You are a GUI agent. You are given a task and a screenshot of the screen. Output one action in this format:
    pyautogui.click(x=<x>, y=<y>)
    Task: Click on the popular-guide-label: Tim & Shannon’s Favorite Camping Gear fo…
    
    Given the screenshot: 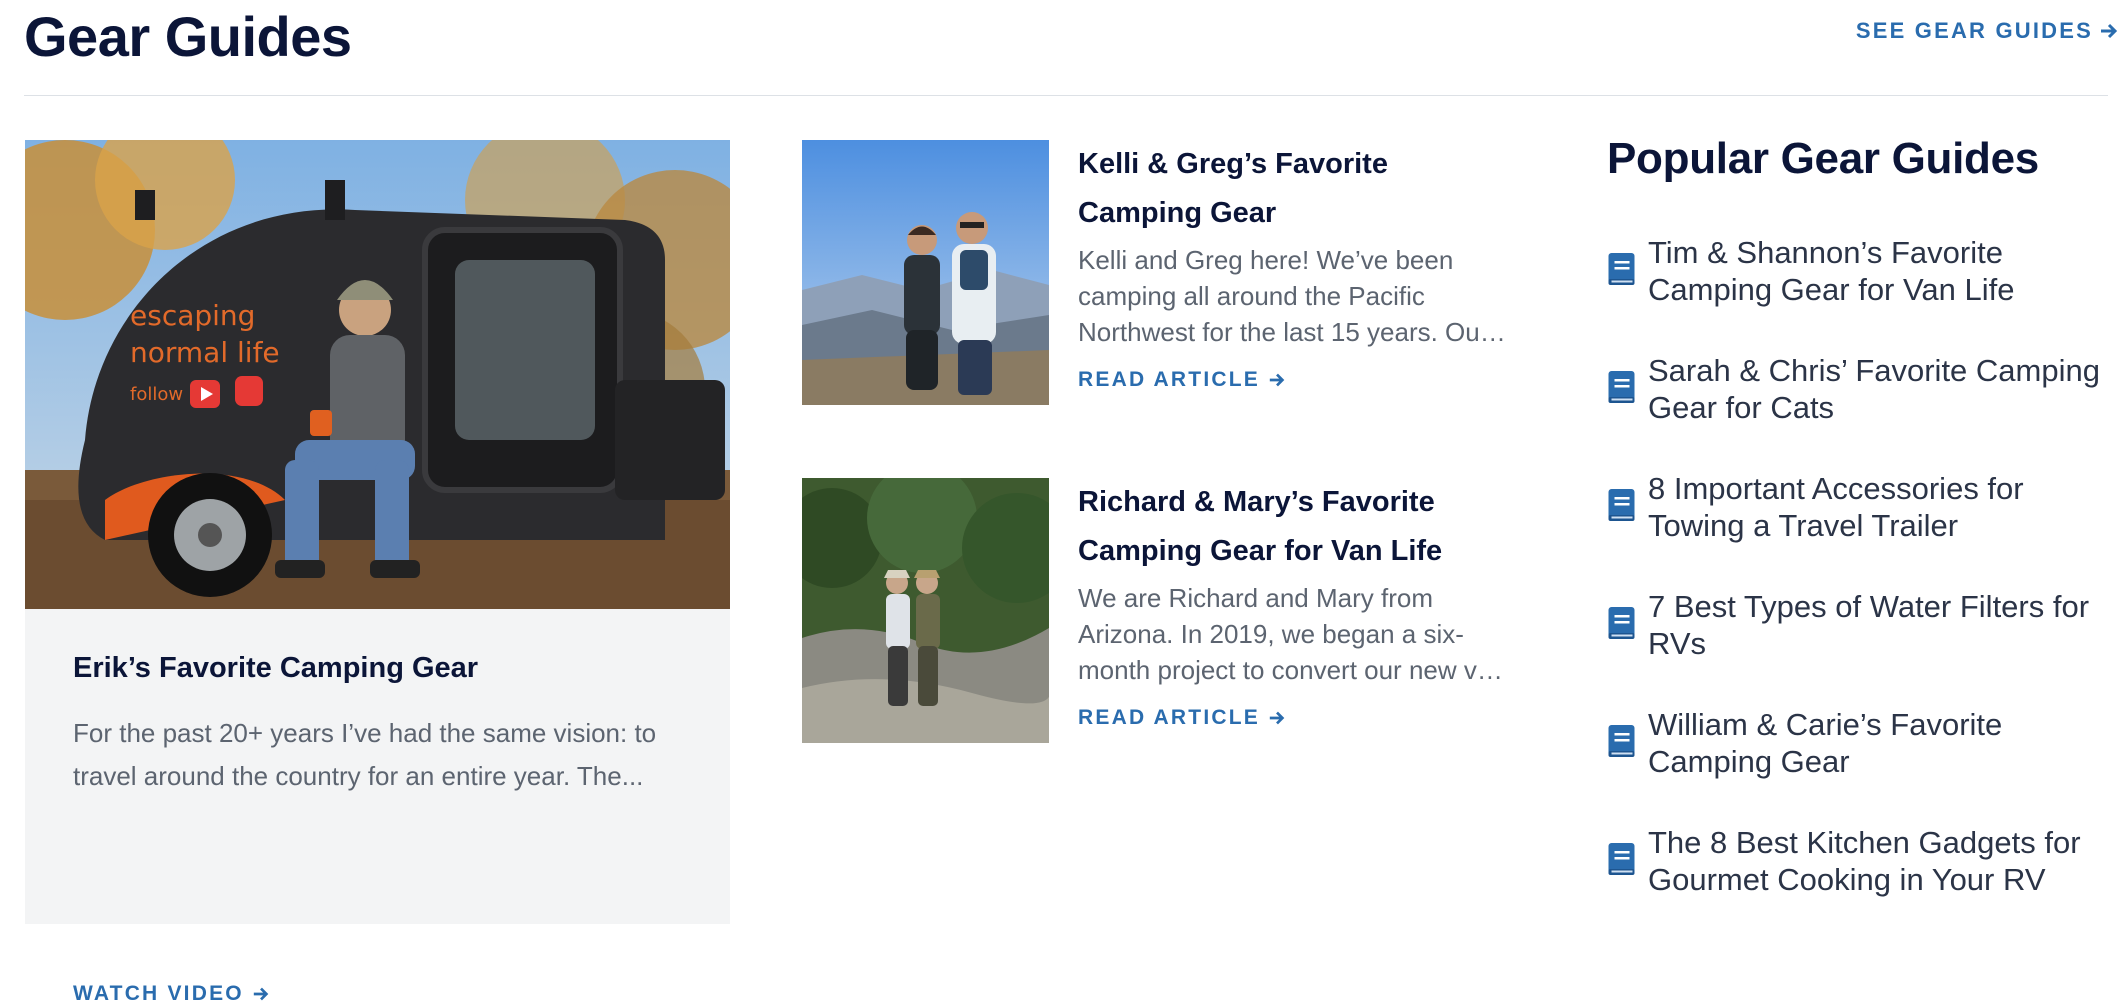 What is the action you would take?
    pyautogui.click(x=1880, y=271)
    